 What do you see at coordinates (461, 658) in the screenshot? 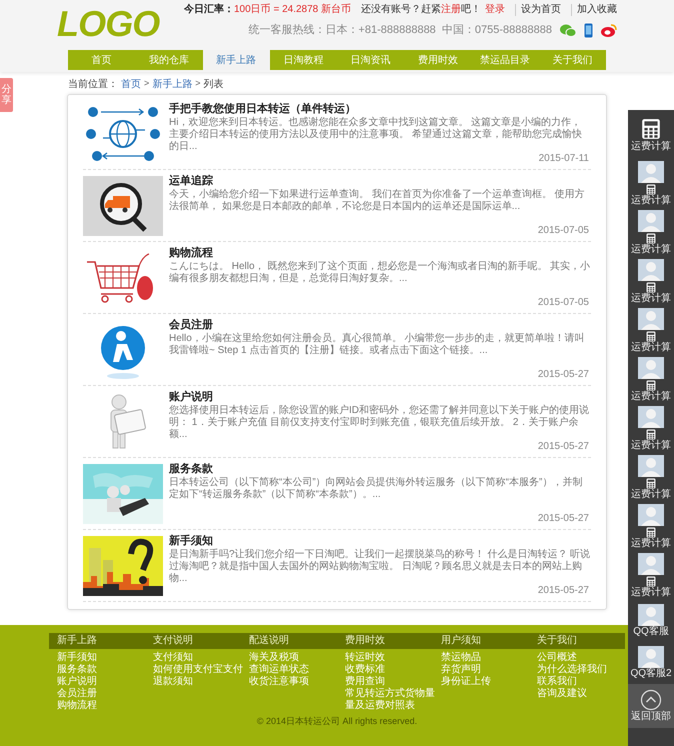
I see `footer-link: 禁运物品` at bounding box center [461, 658].